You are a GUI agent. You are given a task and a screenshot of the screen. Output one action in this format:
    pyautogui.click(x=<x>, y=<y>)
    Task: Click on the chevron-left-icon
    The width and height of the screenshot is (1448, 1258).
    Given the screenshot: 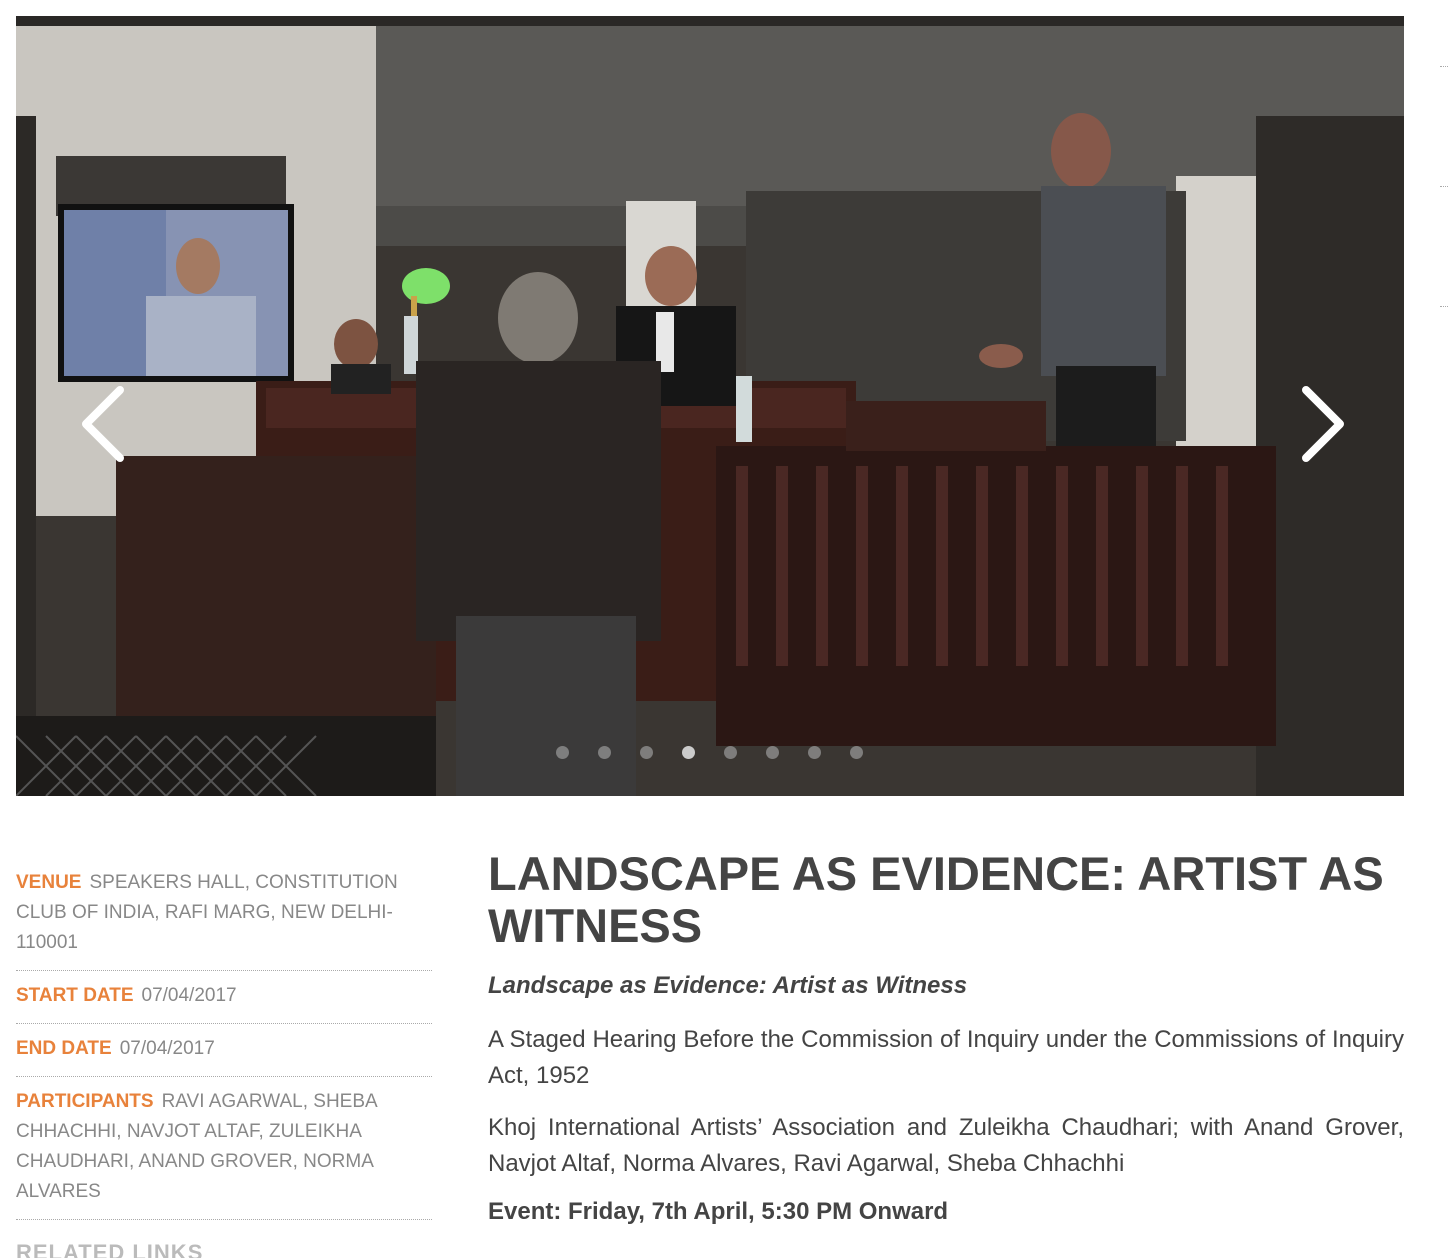 What is the action you would take?
    pyautogui.click(x=103, y=424)
    